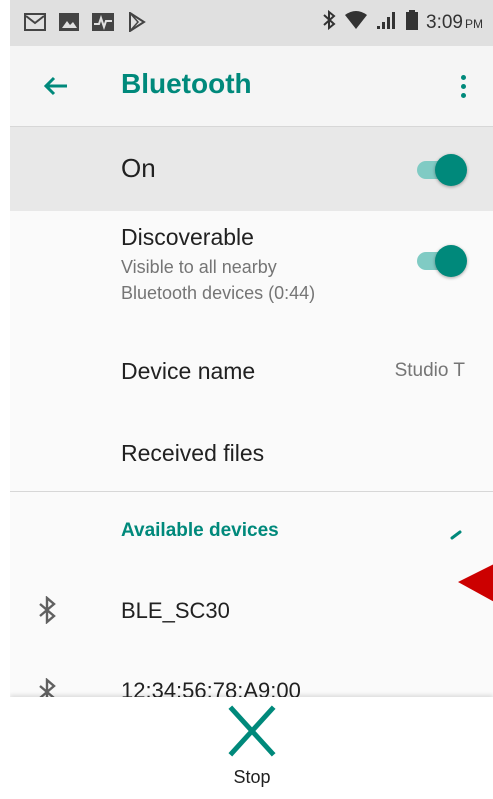 This screenshot has height=799, width=493. What do you see at coordinates (454, 22) in the screenshot?
I see `clock: 3:09 PM` at bounding box center [454, 22].